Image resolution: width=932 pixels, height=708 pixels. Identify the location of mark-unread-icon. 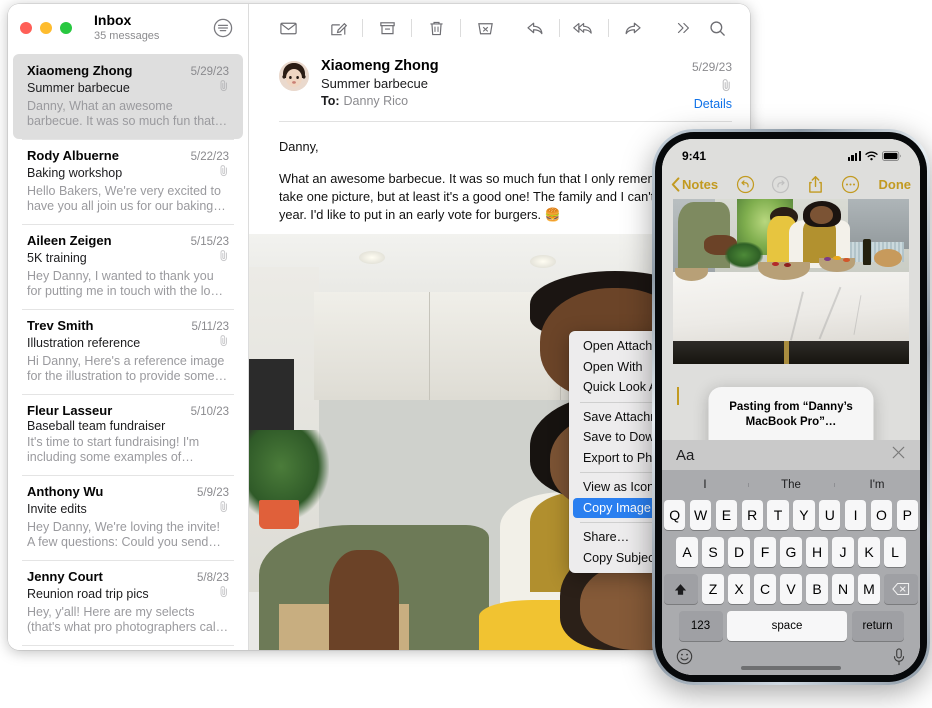
(288, 28).